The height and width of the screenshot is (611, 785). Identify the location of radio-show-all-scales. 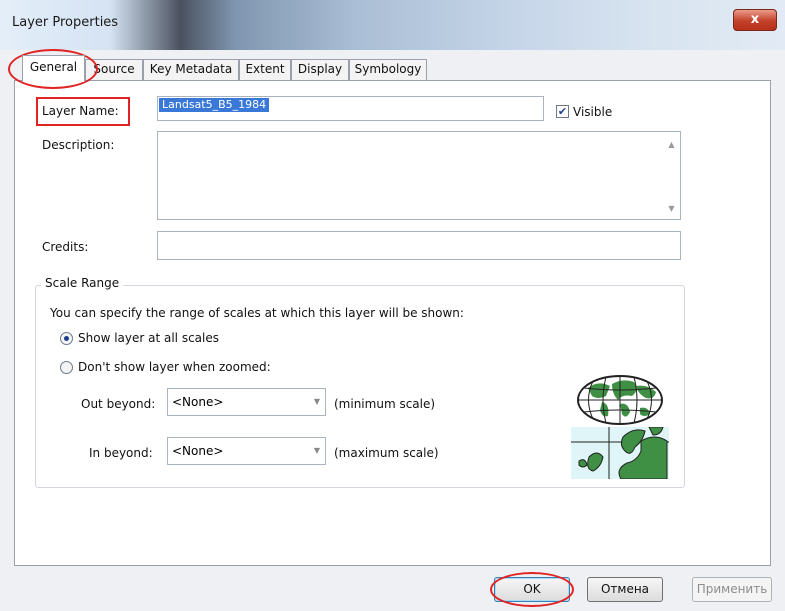
(66, 338).